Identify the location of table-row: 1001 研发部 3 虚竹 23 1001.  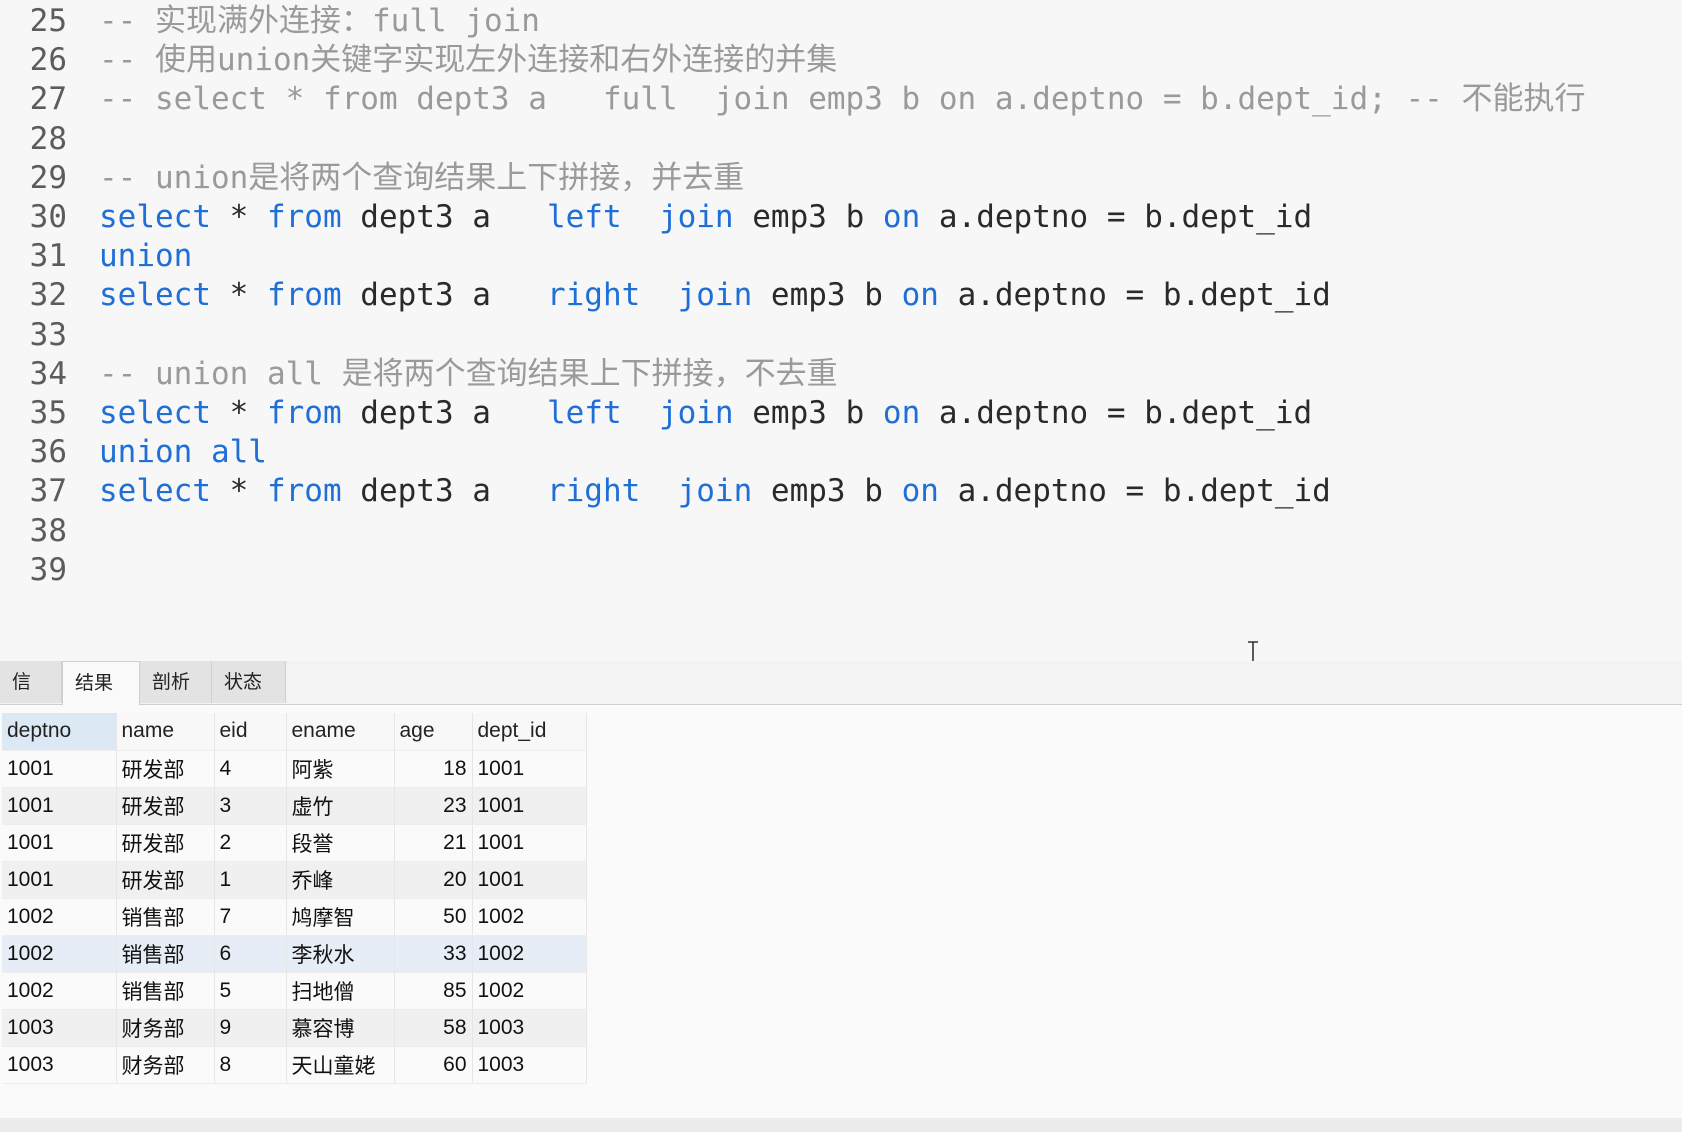
(294, 806).